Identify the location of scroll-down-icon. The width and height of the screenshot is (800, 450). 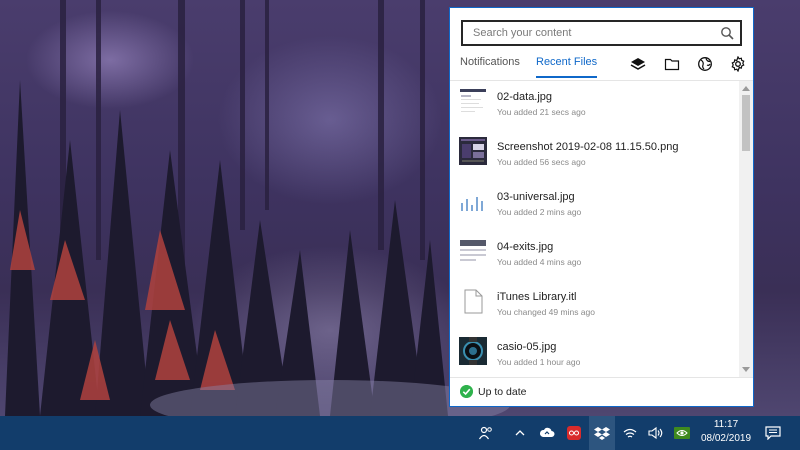
(746, 369).